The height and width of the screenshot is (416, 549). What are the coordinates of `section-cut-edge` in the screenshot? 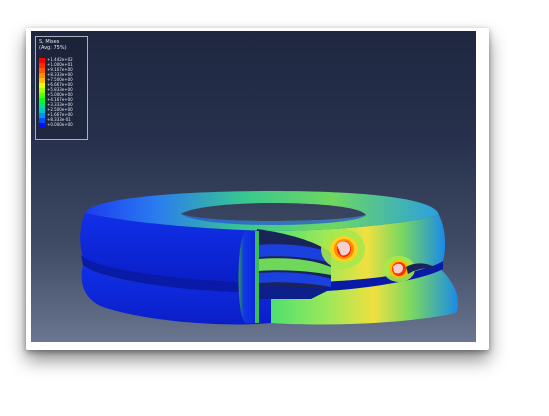 It's located at (257, 277).